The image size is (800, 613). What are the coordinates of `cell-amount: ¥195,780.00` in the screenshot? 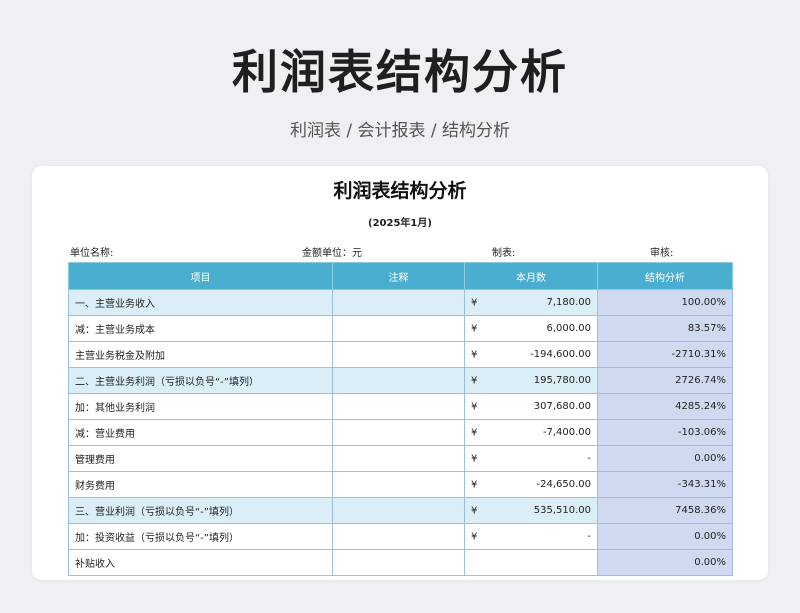 It's located at (531, 380).